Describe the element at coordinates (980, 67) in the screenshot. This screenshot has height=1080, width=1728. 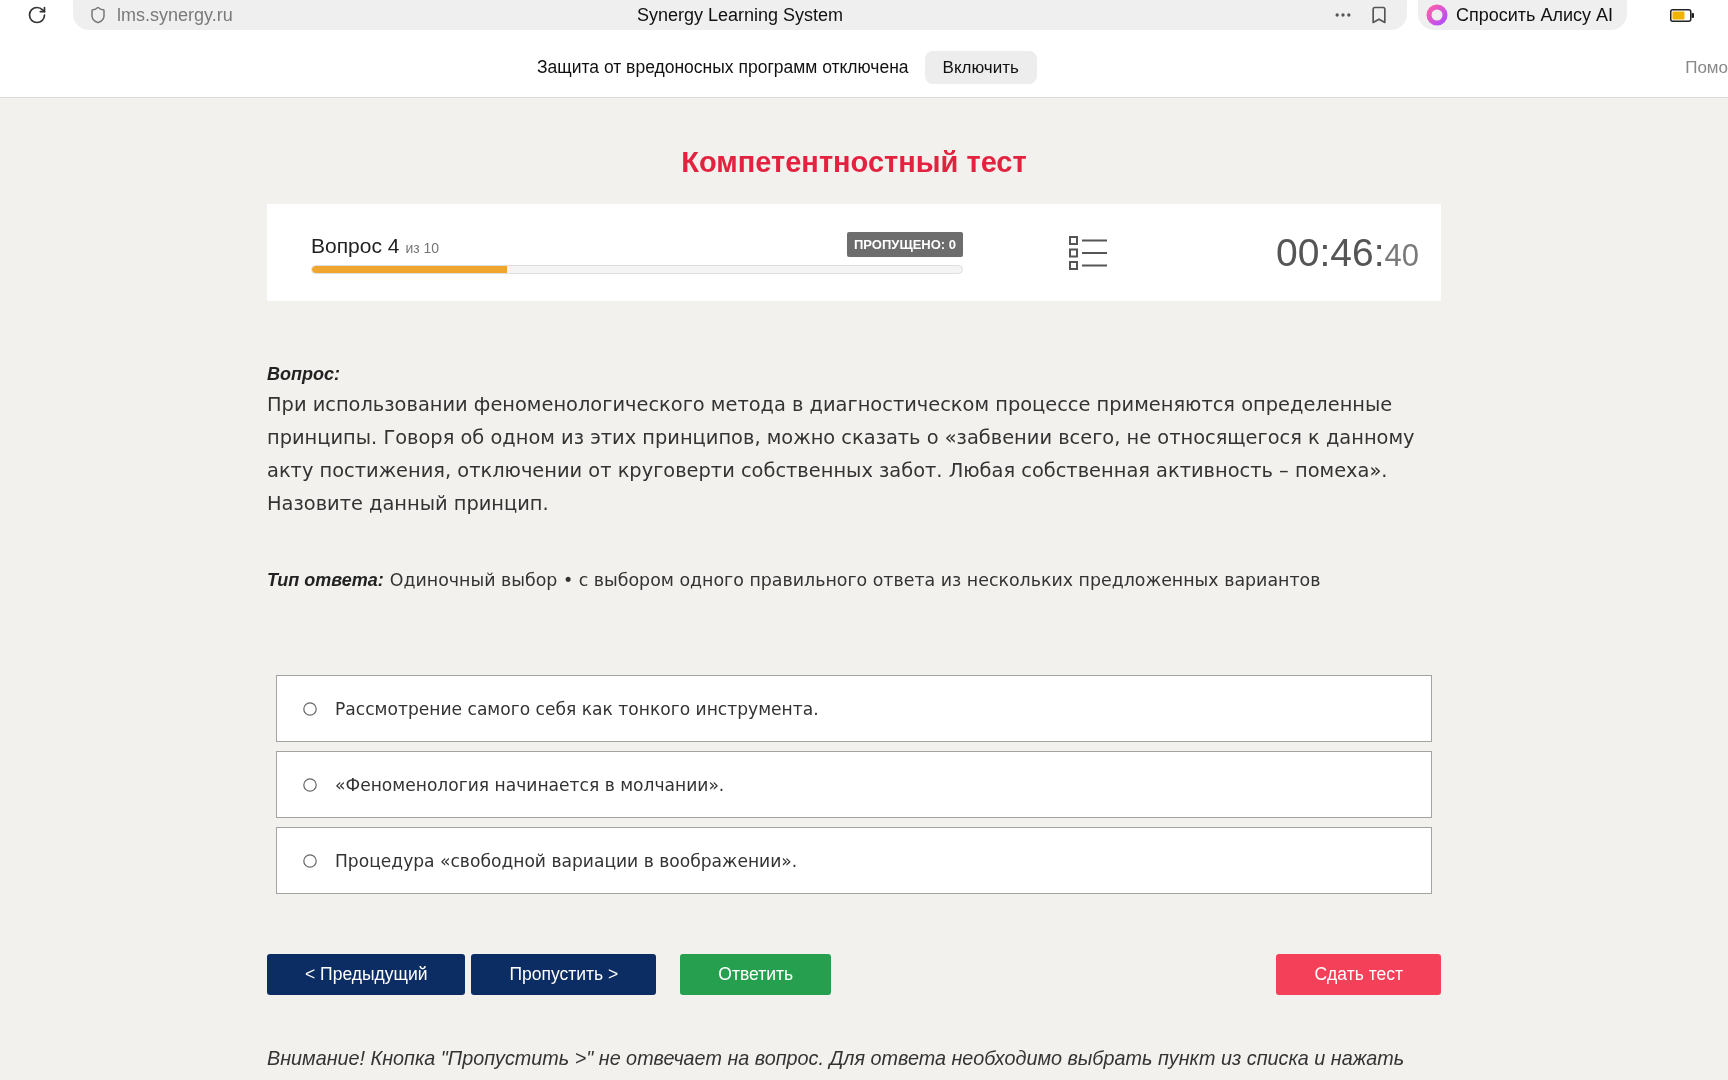
I see `enable-button: Включить` at that location.